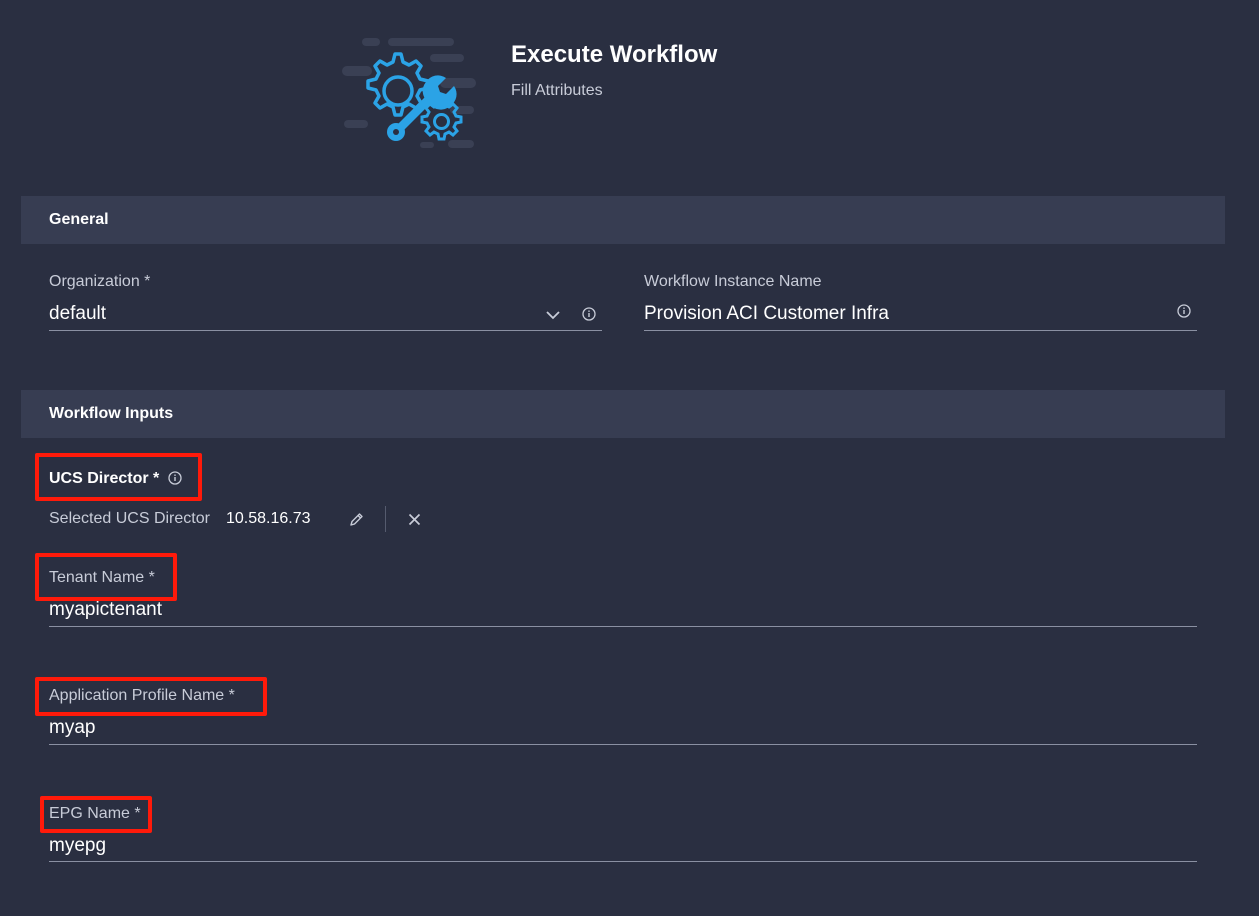  What do you see at coordinates (766, 314) in the screenshot?
I see `instance-name-input: Provision ACI Customer Infra` at bounding box center [766, 314].